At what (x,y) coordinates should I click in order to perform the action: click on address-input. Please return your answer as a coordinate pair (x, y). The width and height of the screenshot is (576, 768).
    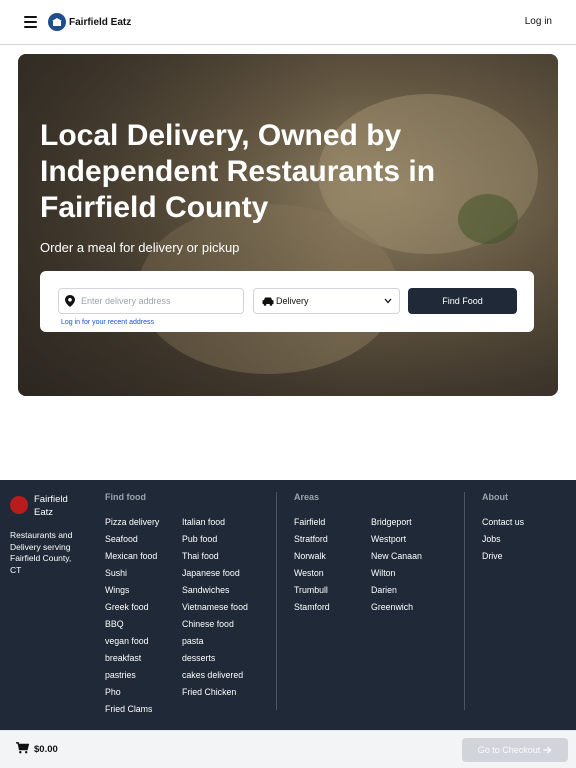
    Looking at the image, I should click on (156, 301).